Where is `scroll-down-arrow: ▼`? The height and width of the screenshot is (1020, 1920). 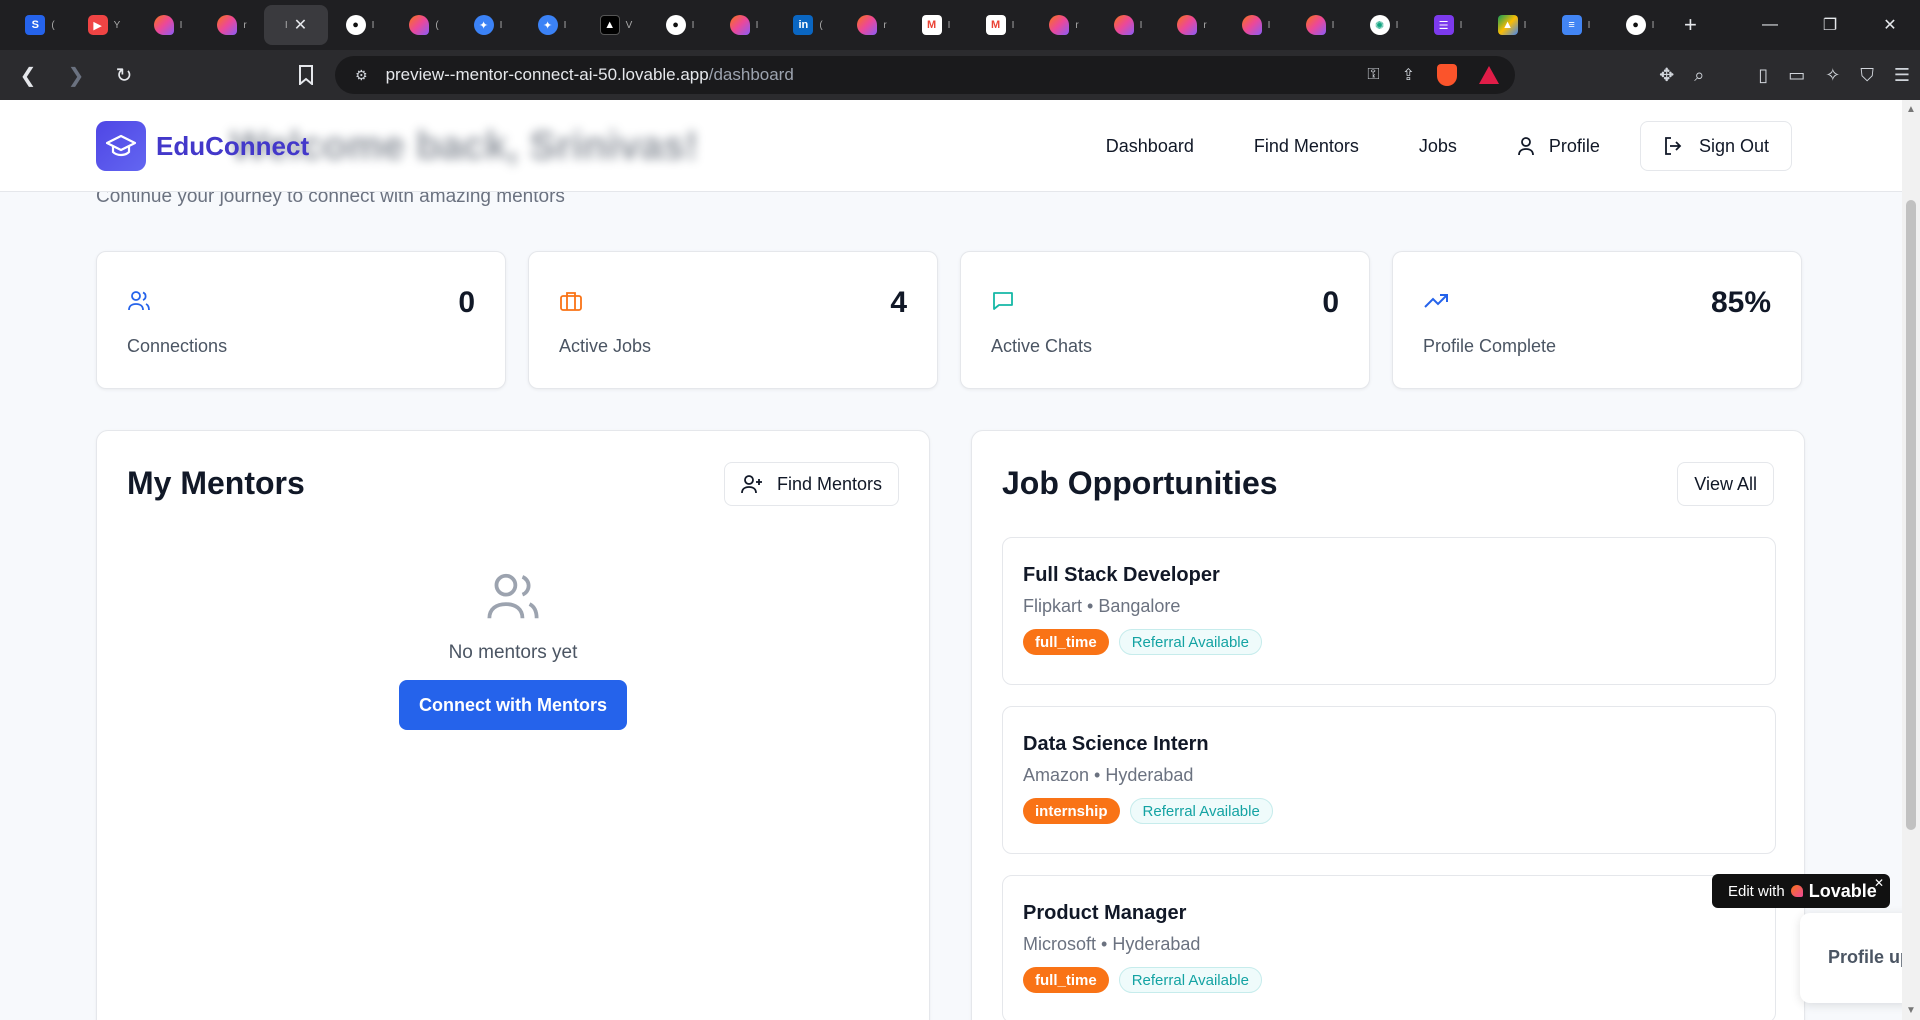
scroll-down-arrow: ▼ is located at coordinates (1911, 1010).